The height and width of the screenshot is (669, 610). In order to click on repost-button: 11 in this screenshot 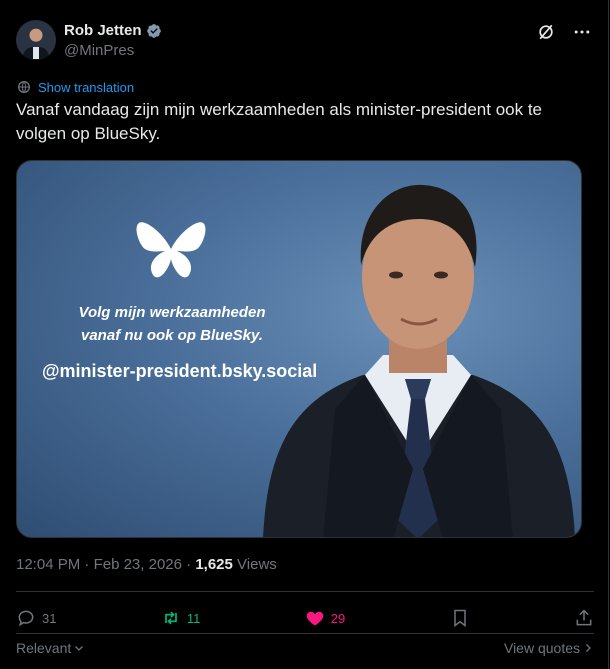, I will do `click(181, 618)`.